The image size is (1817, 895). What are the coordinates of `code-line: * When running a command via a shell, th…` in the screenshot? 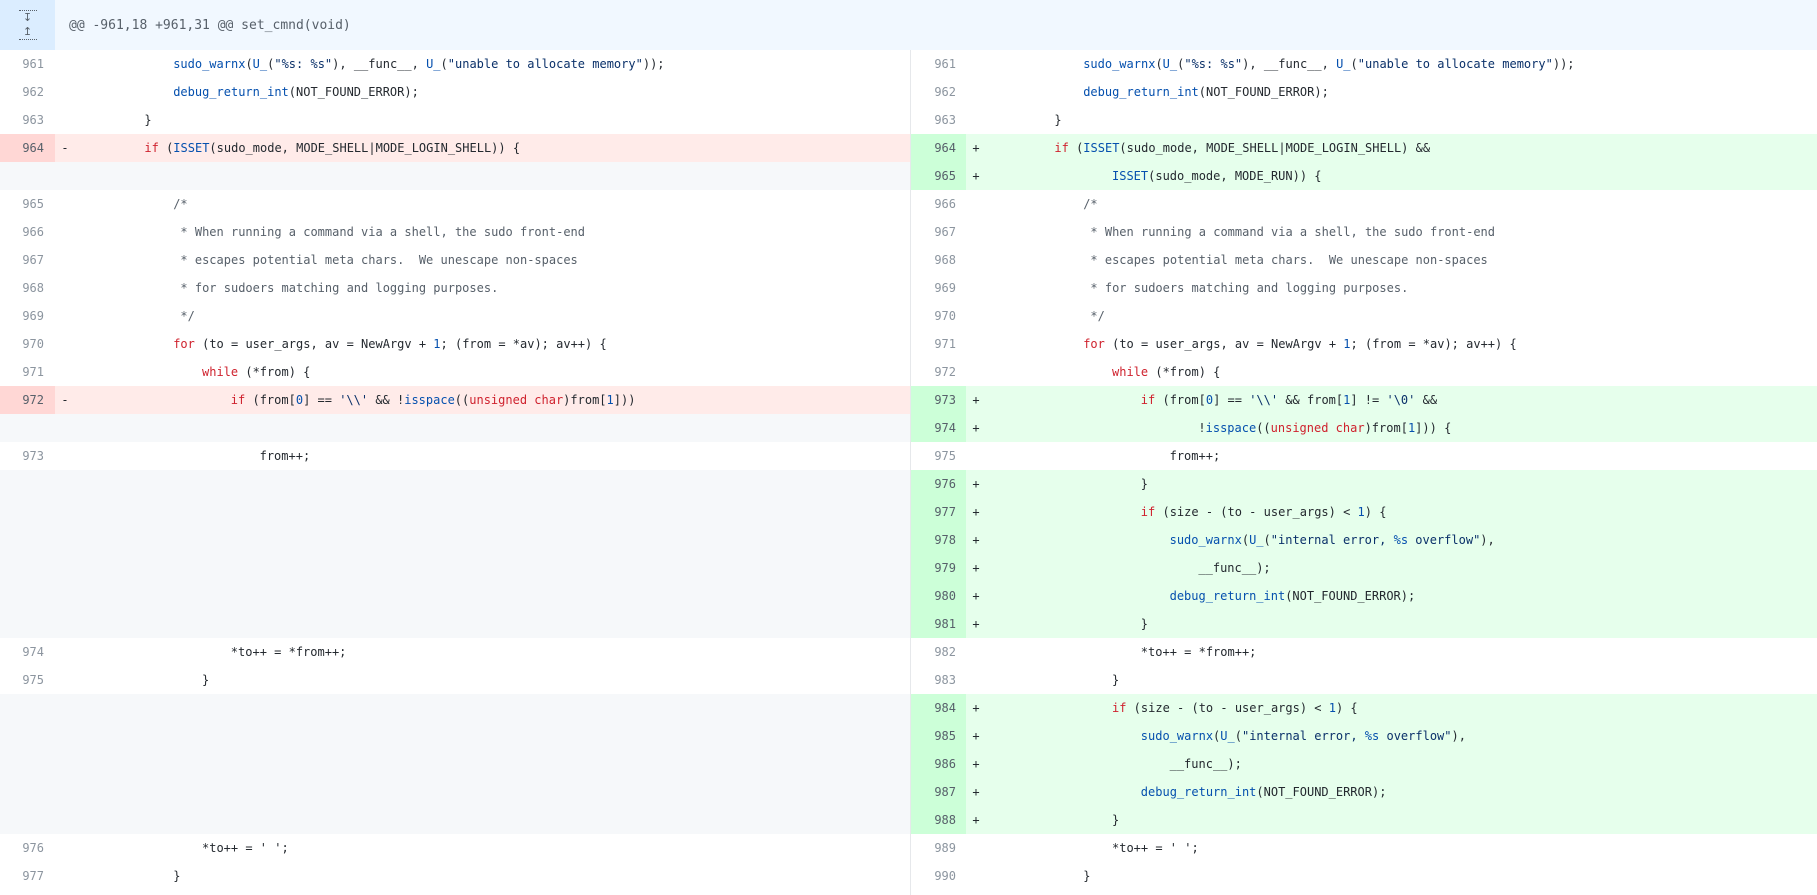 It's located at (320, 232).